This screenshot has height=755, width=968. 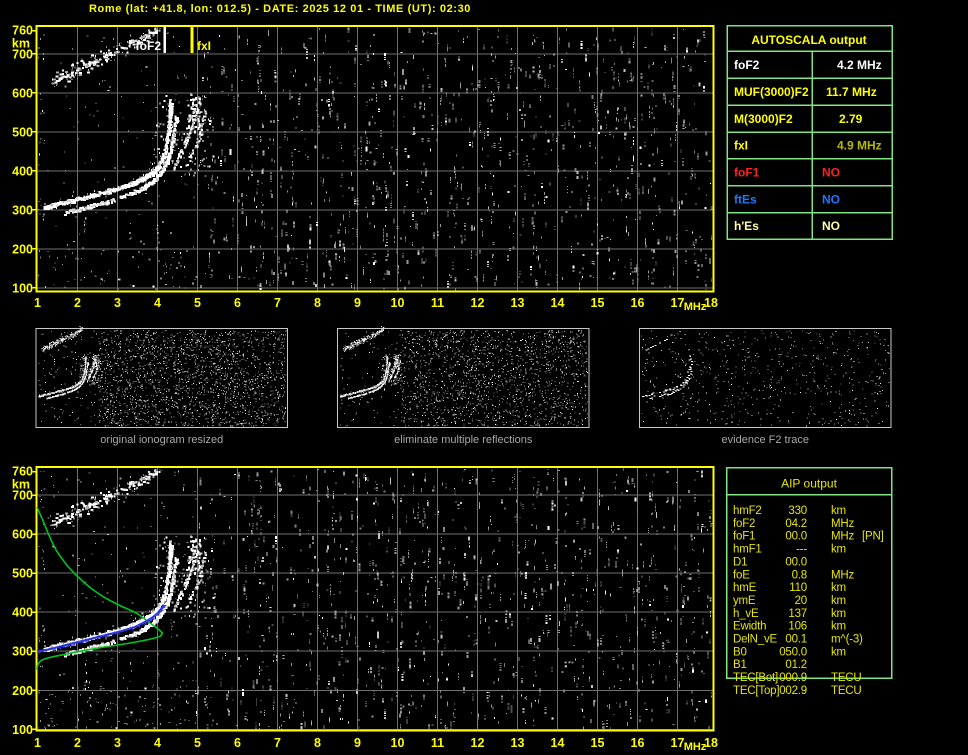 What do you see at coordinates (463, 440) in the screenshot?
I see `svg-text: eliminate multiple reflections` at bounding box center [463, 440].